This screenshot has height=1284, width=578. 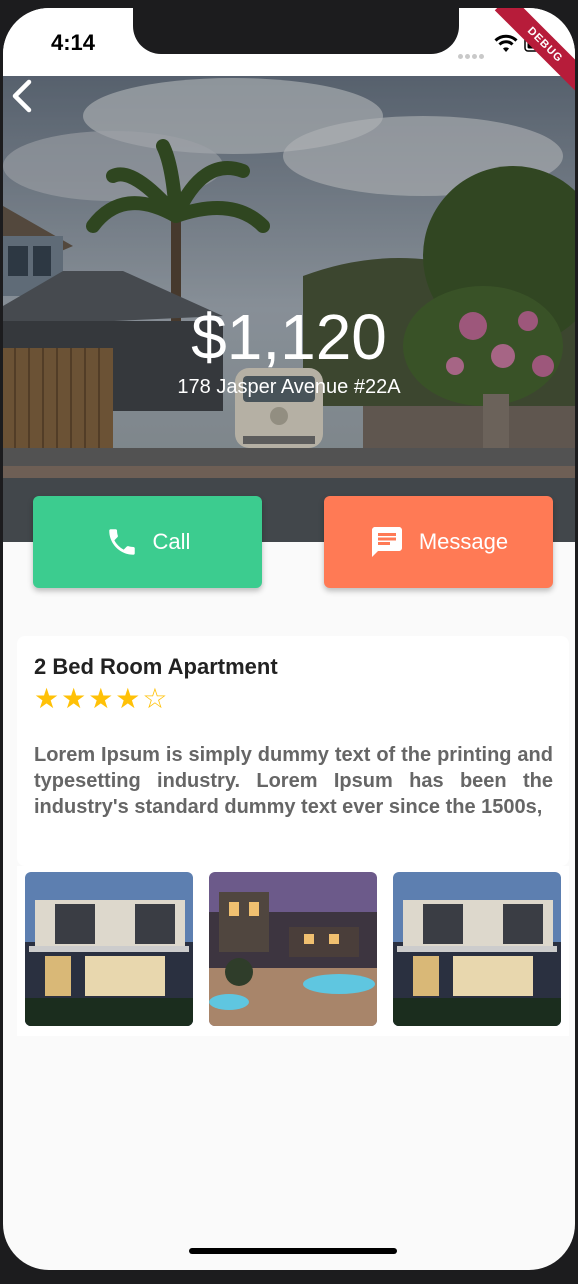 I want to click on listing-price: $1,120, so click(x=289, y=337).